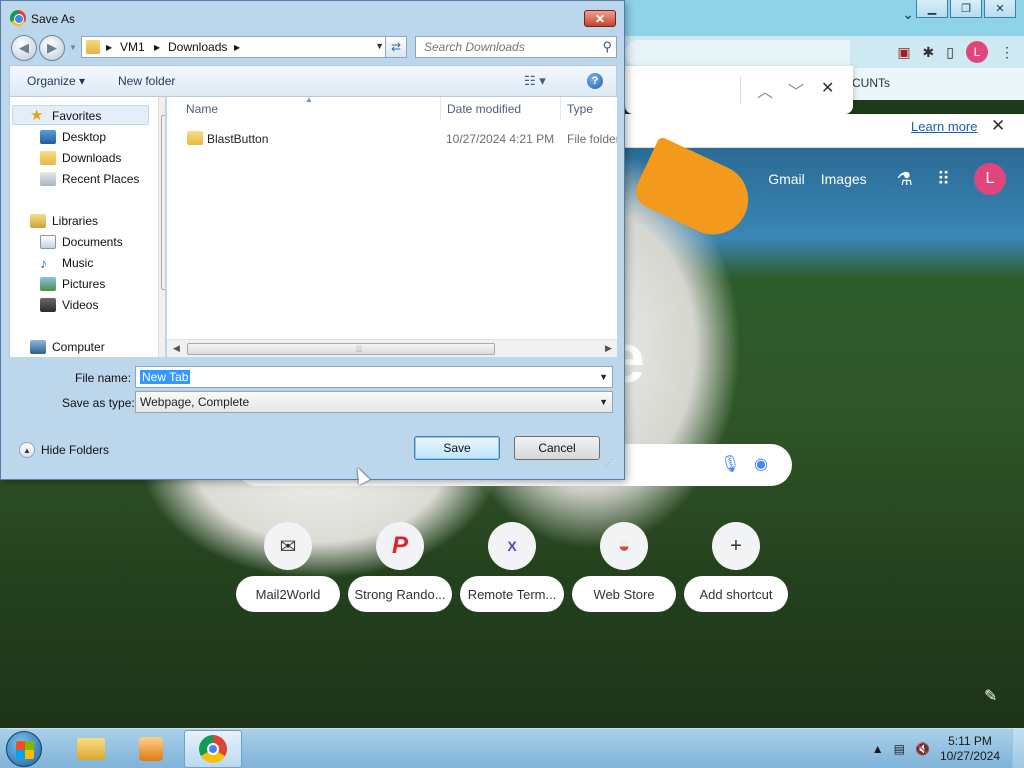 This screenshot has height=768, width=1024. I want to click on voice-search-icon: 🎙, so click(730, 464).